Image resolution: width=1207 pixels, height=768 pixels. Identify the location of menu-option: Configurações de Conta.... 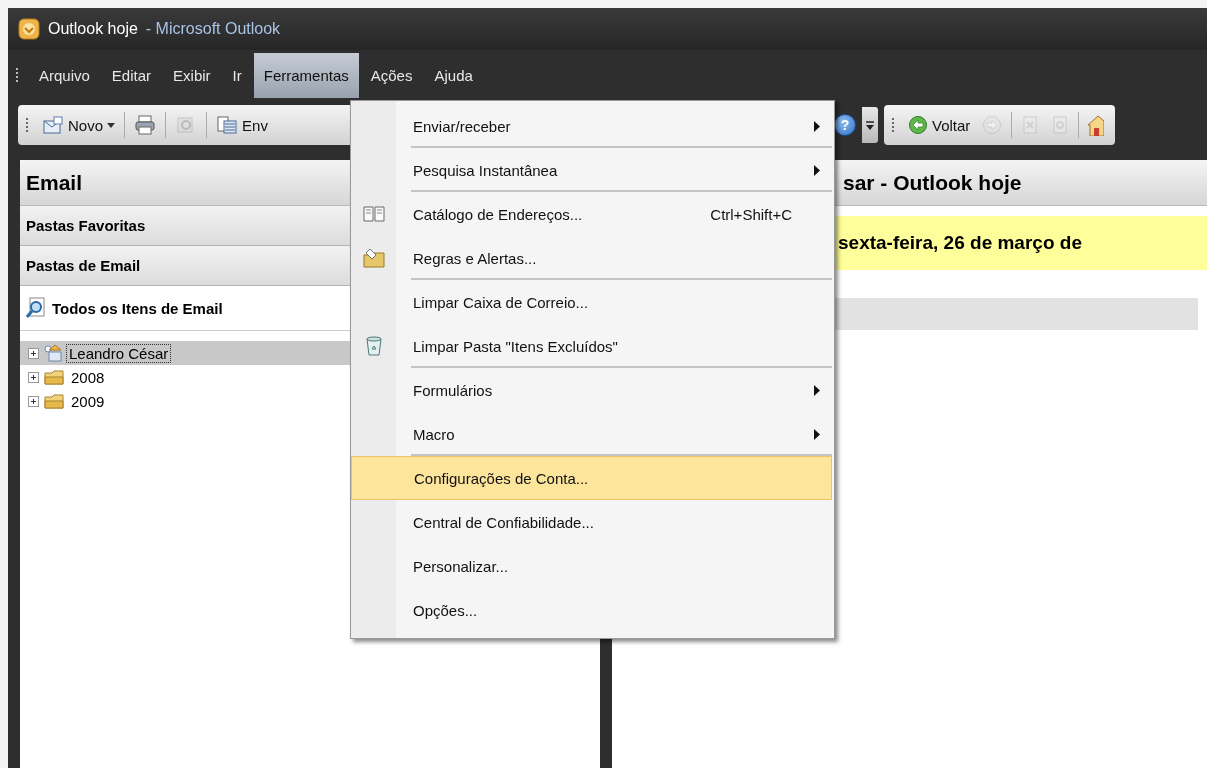
(591, 478).